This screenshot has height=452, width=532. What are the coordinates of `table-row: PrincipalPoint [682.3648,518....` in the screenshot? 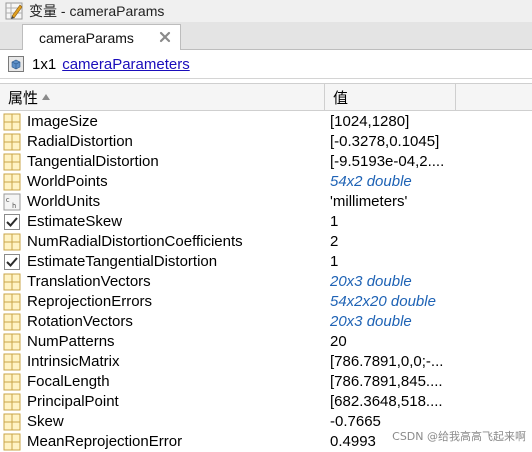 It's located at (266, 402).